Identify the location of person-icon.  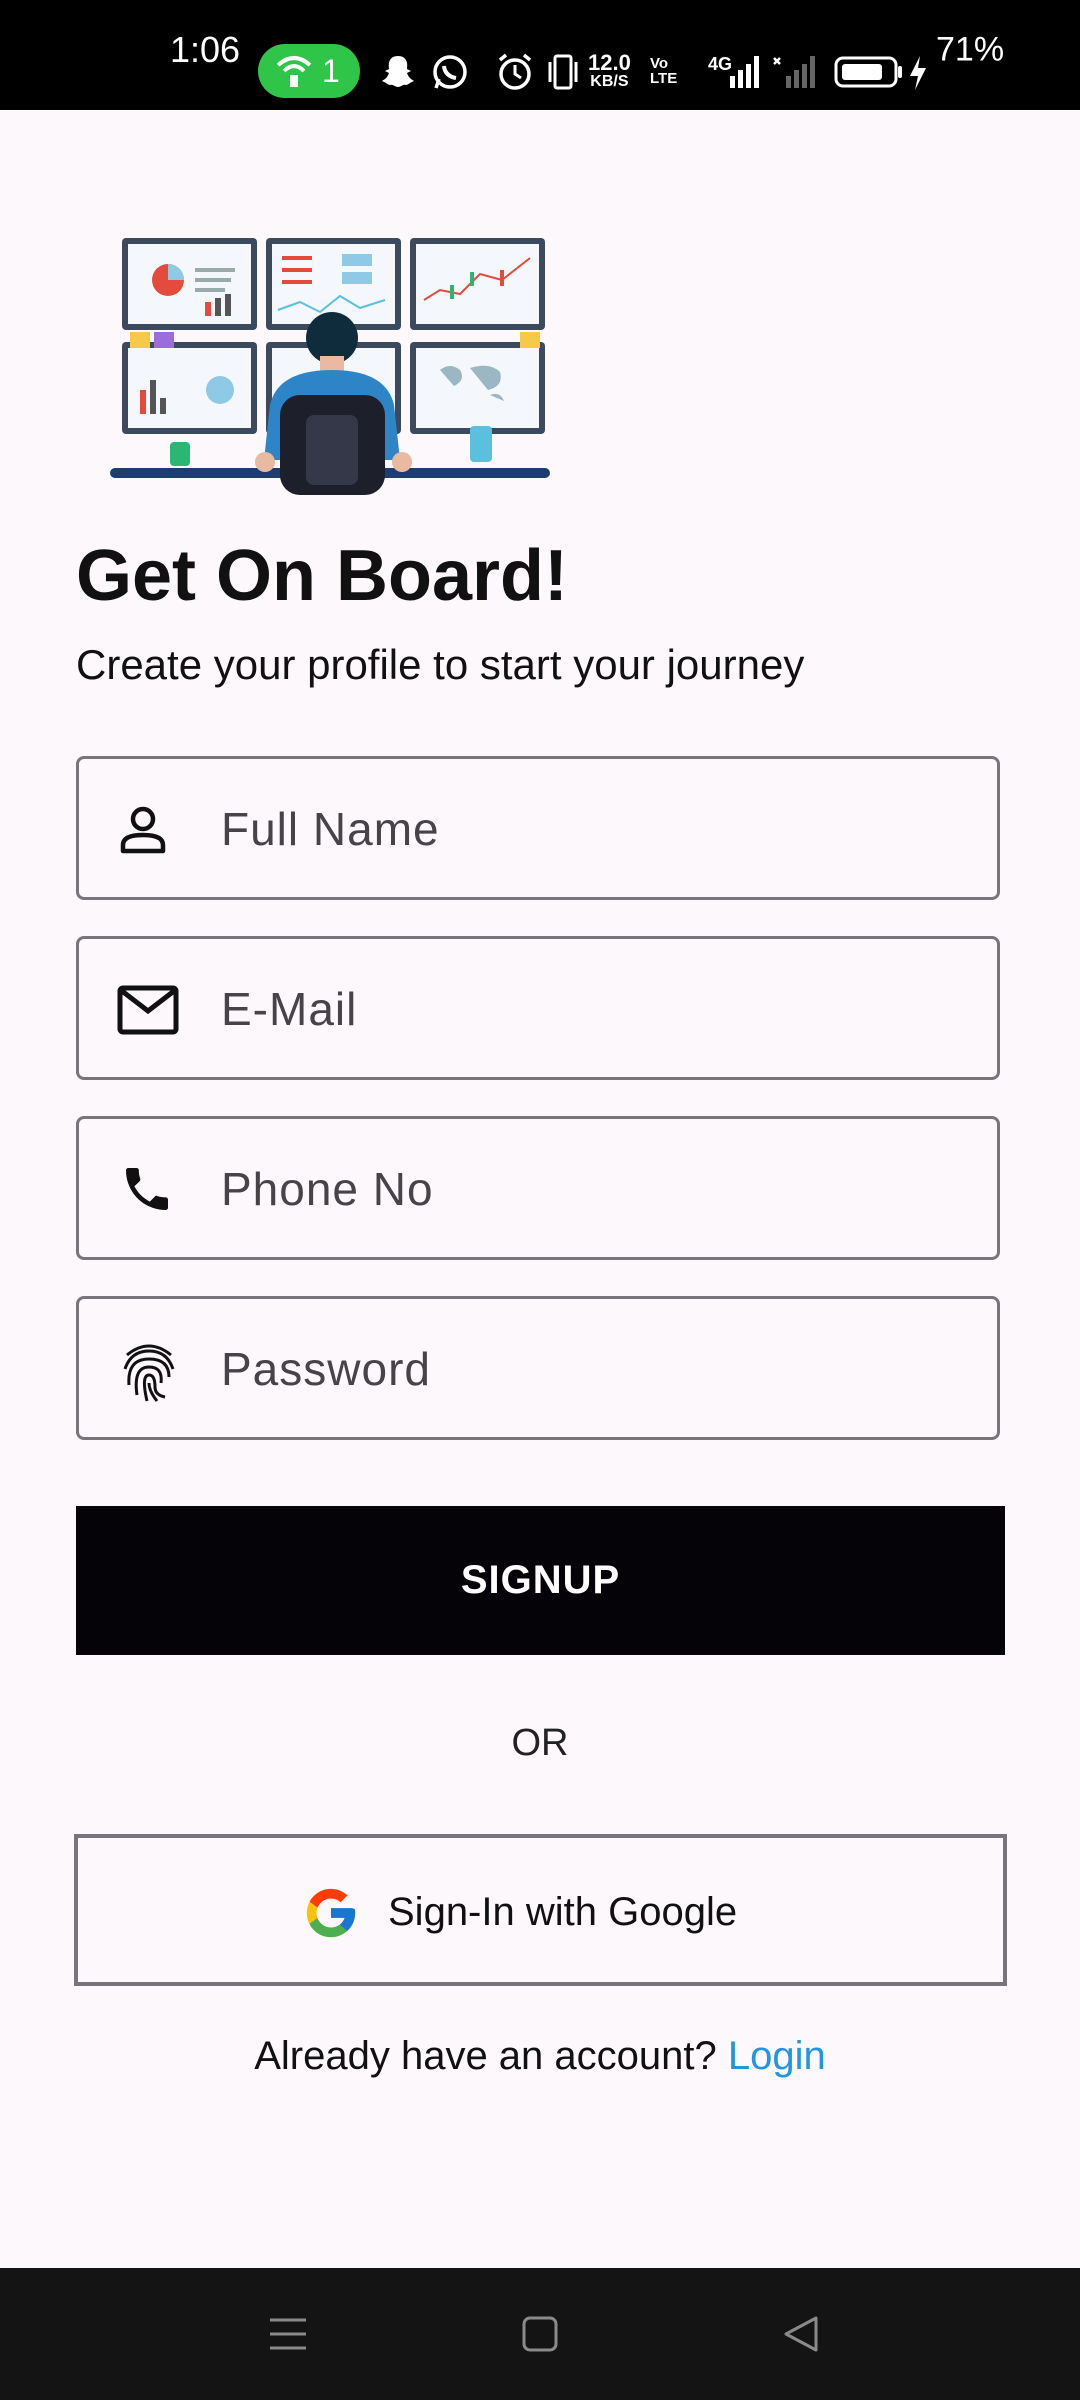
(143, 830).